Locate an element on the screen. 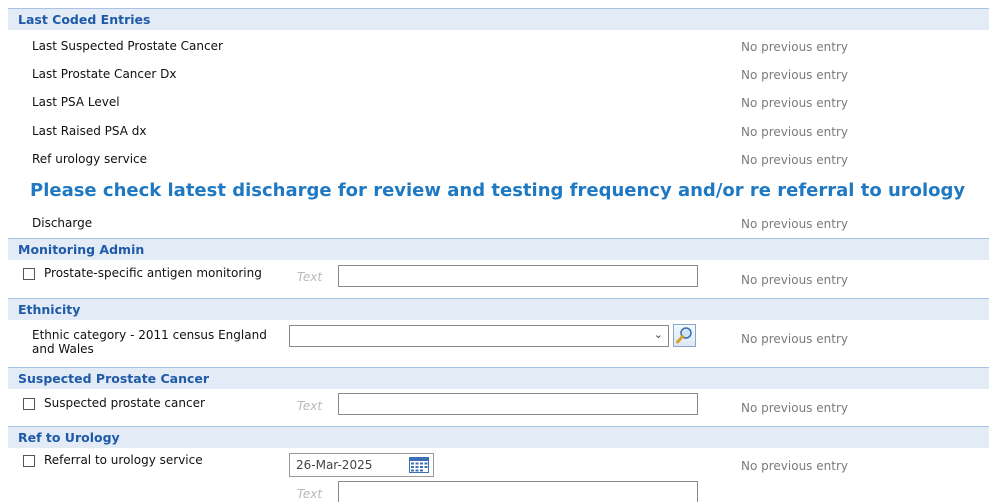  row-label-last-suspected: Last Suspected Prostate Cancer is located at coordinates (127, 46).